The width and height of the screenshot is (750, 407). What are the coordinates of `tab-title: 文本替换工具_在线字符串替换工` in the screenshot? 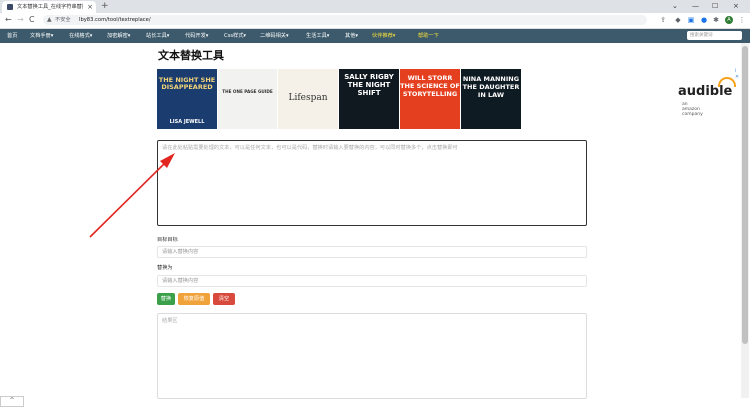 It's located at (50, 7).